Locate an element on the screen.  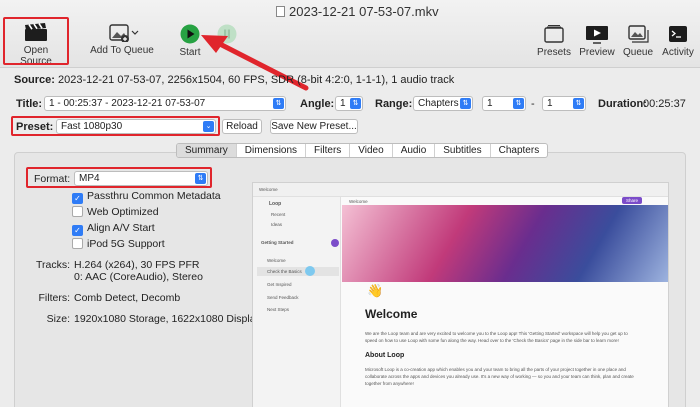
tracks-label: Tracks: is located at coordinates (52, 265).